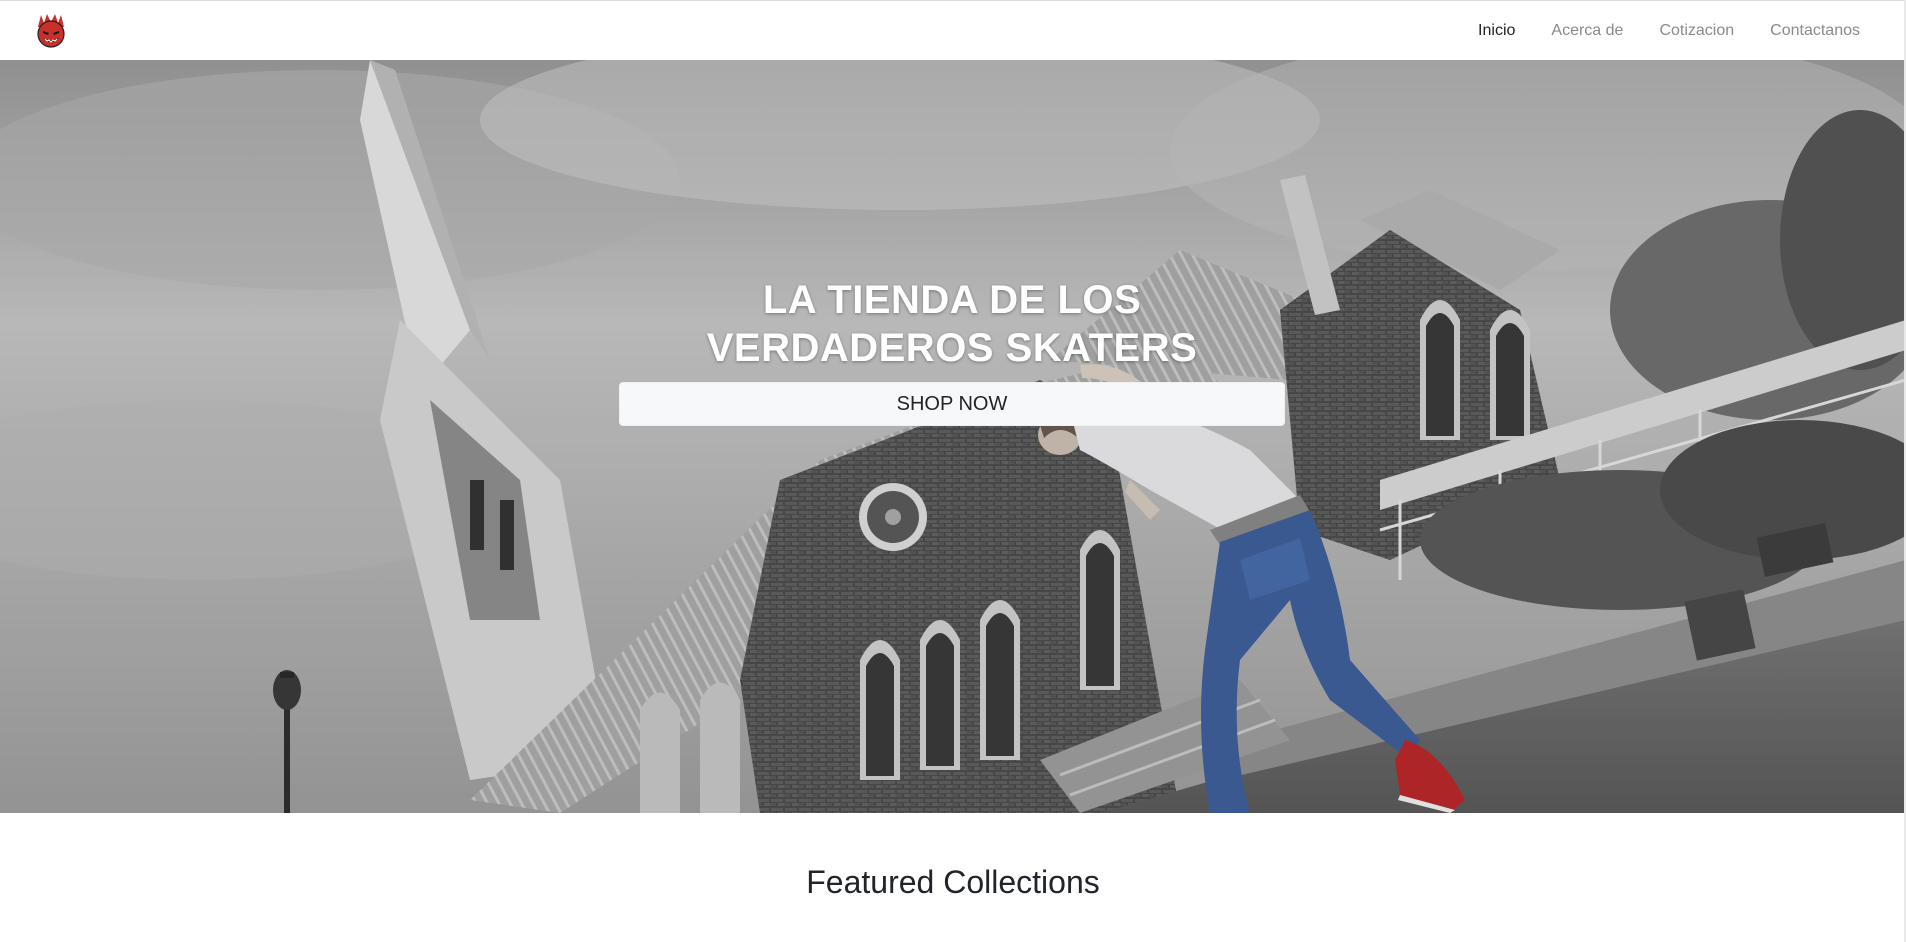  I want to click on brand-logo-link, so click(51, 31).